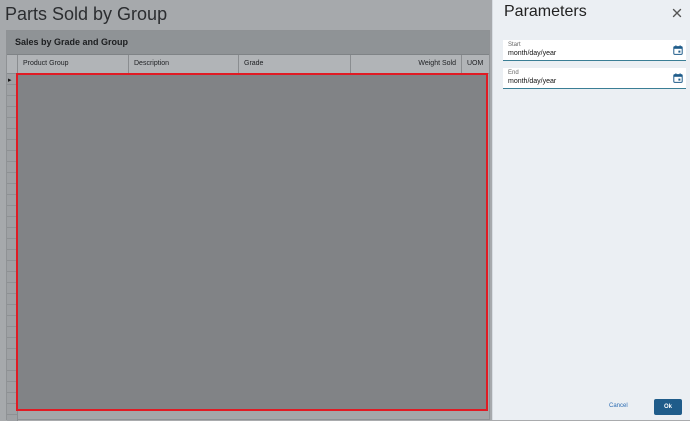 Image resolution: width=690 pixels, height=421 pixels. Describe the element at coordinates (72, 64) in the screenshot. I see `column-header-product-group: Product Group` at that location.